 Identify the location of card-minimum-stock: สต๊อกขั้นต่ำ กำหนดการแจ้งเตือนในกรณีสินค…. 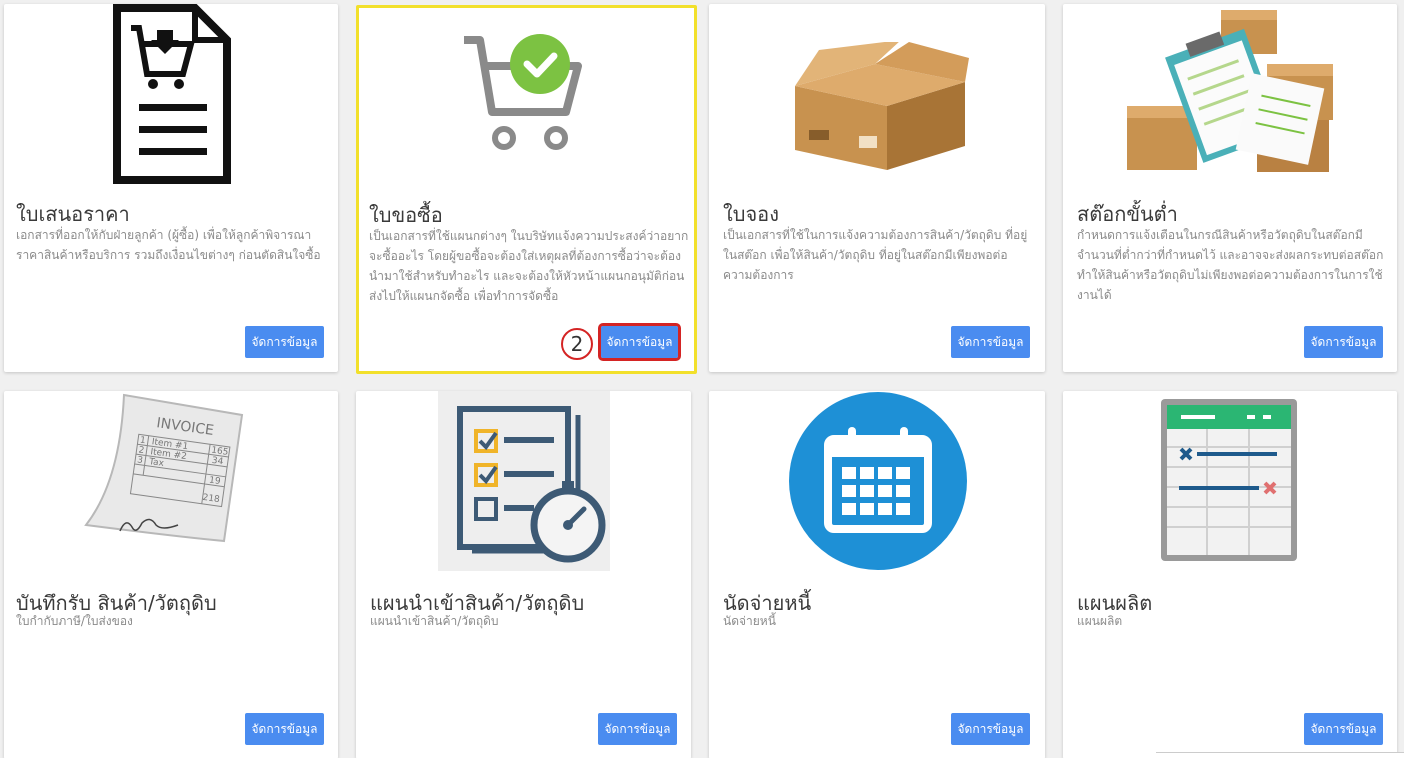
(1230, 188).